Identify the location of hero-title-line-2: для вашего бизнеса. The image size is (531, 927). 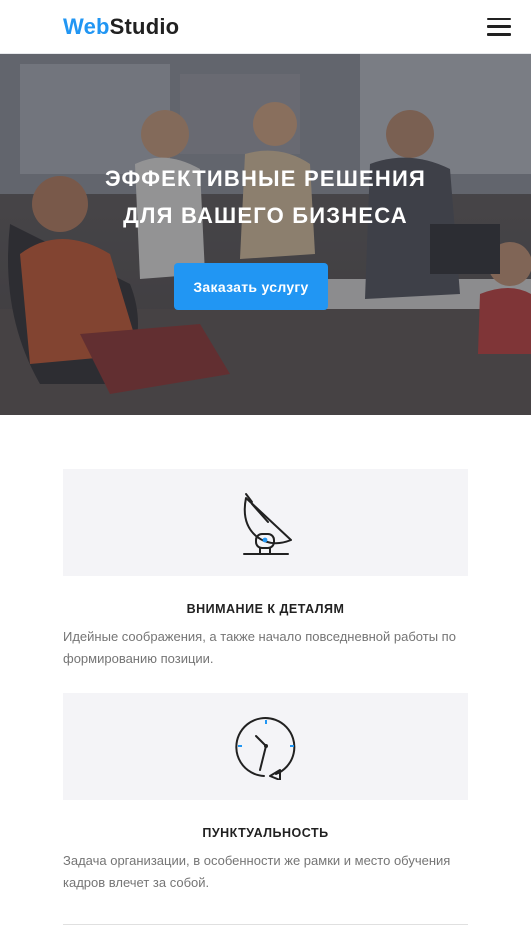
(265, 215).